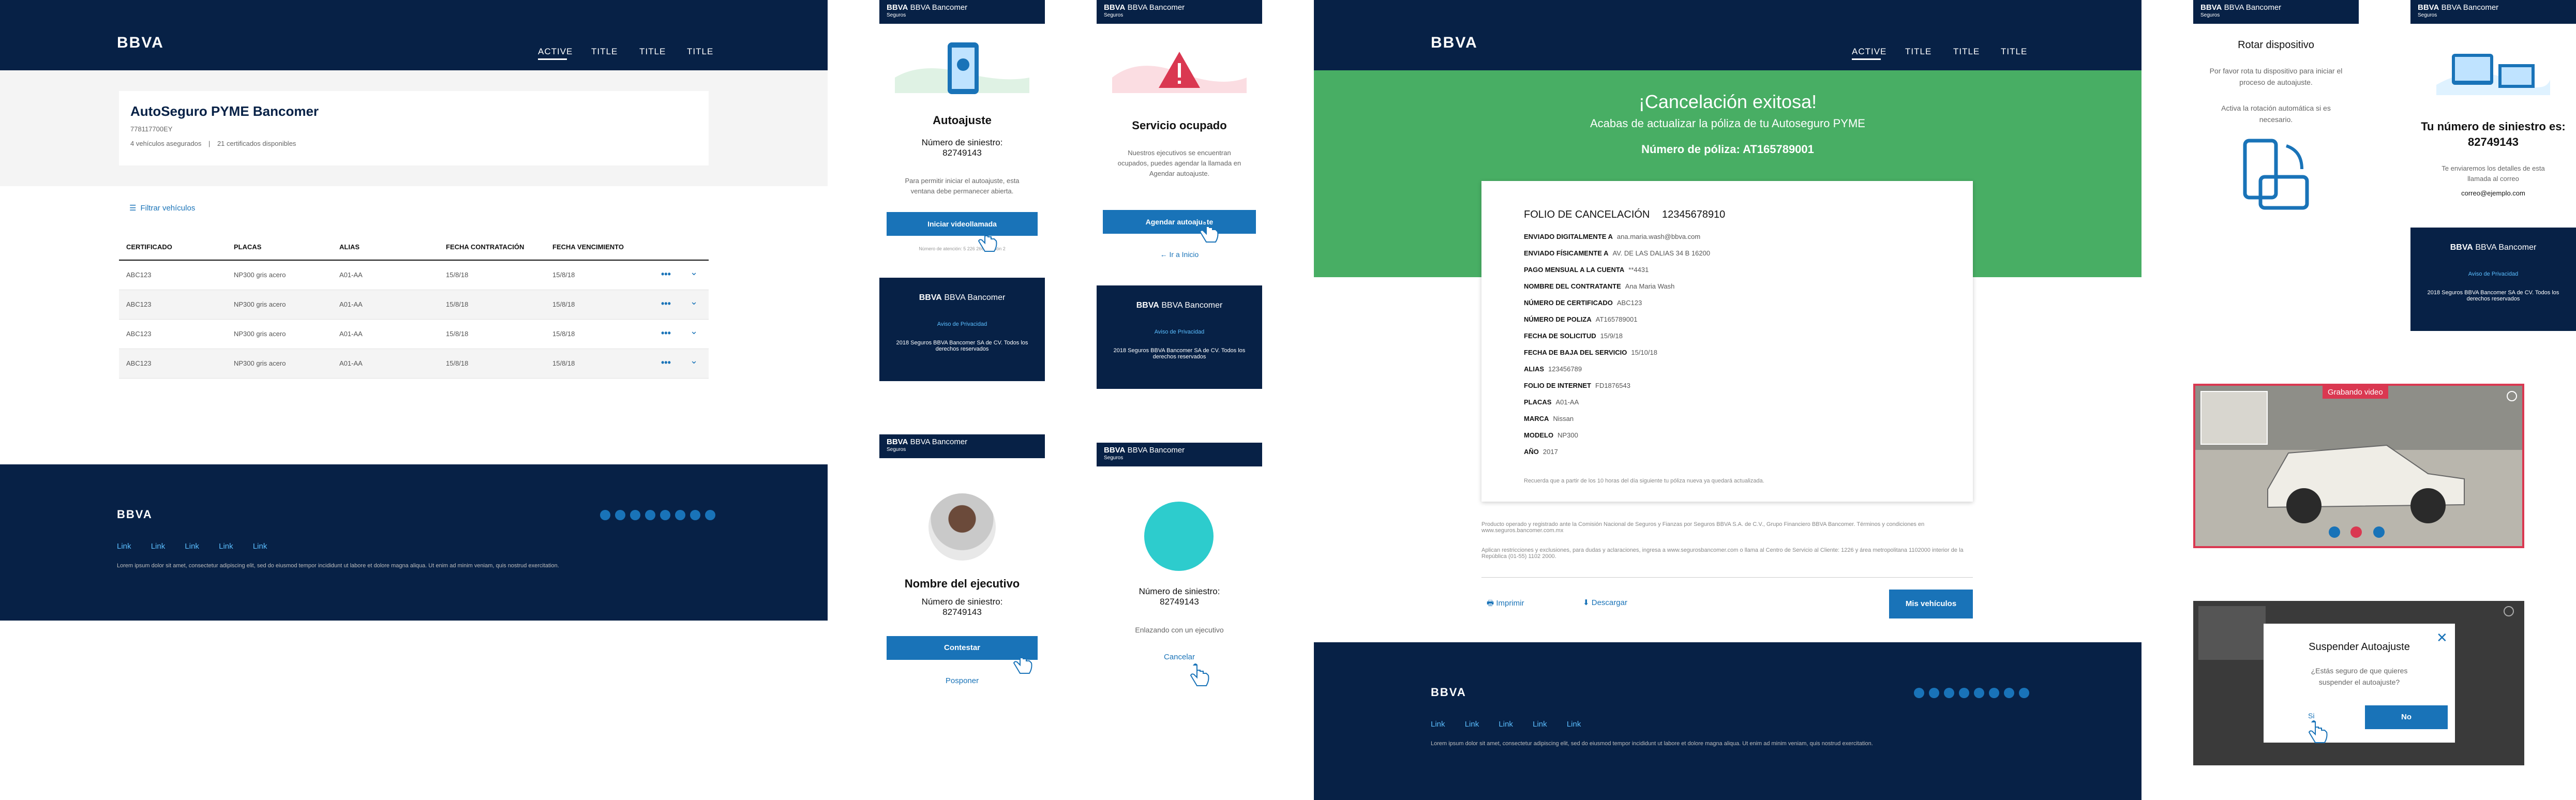  Describe the element at coordinates (1179, 255) in the screenshot. I see `back-home-link: ← Ir a Inicio` at that location.